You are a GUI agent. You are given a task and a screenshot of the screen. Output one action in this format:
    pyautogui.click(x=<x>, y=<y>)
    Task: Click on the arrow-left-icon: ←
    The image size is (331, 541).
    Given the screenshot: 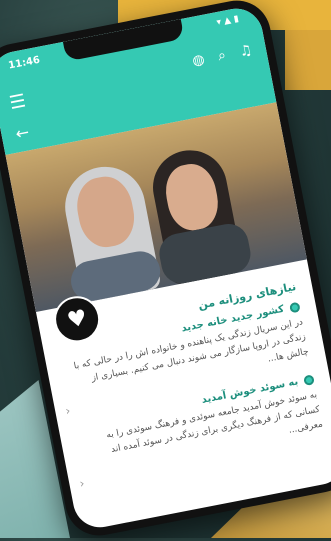 What is the action you would take?
    pyautogui.click(x=22, y=132)
    